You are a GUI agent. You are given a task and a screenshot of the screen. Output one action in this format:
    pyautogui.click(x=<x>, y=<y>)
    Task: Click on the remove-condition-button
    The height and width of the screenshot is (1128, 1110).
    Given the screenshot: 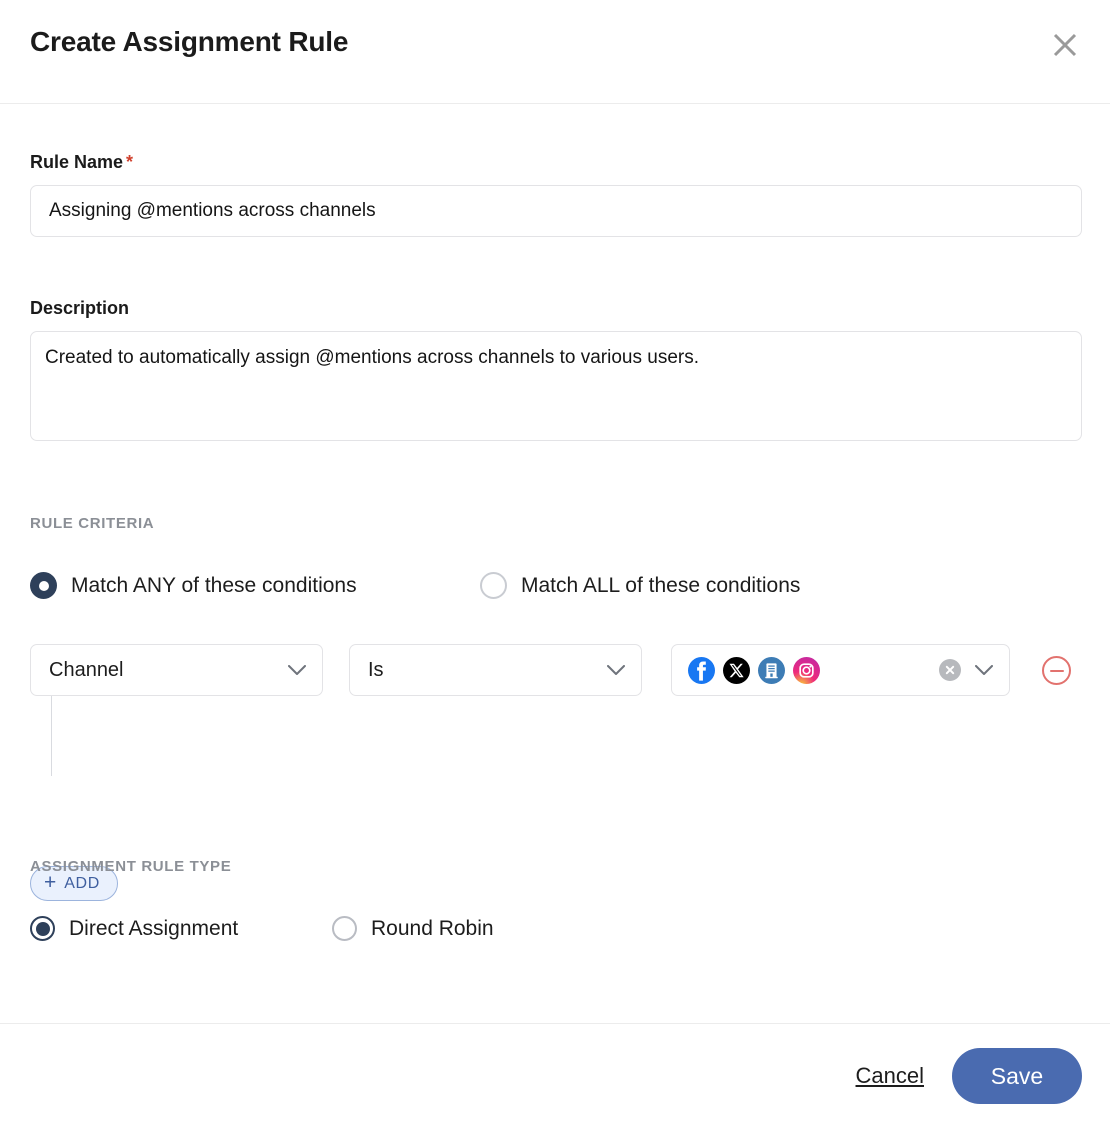 What is the action you would take?
    pyautogui.click(x=1056, y=670)
    